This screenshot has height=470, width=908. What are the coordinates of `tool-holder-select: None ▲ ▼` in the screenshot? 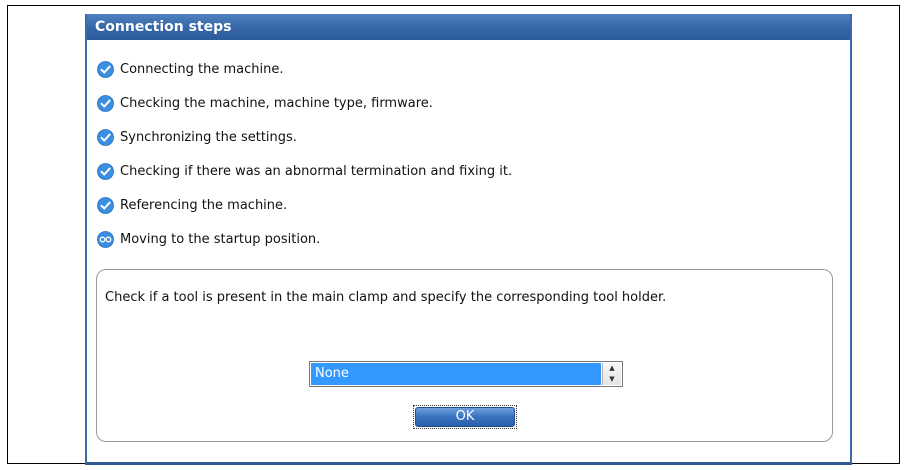 It's located at (466, 374).